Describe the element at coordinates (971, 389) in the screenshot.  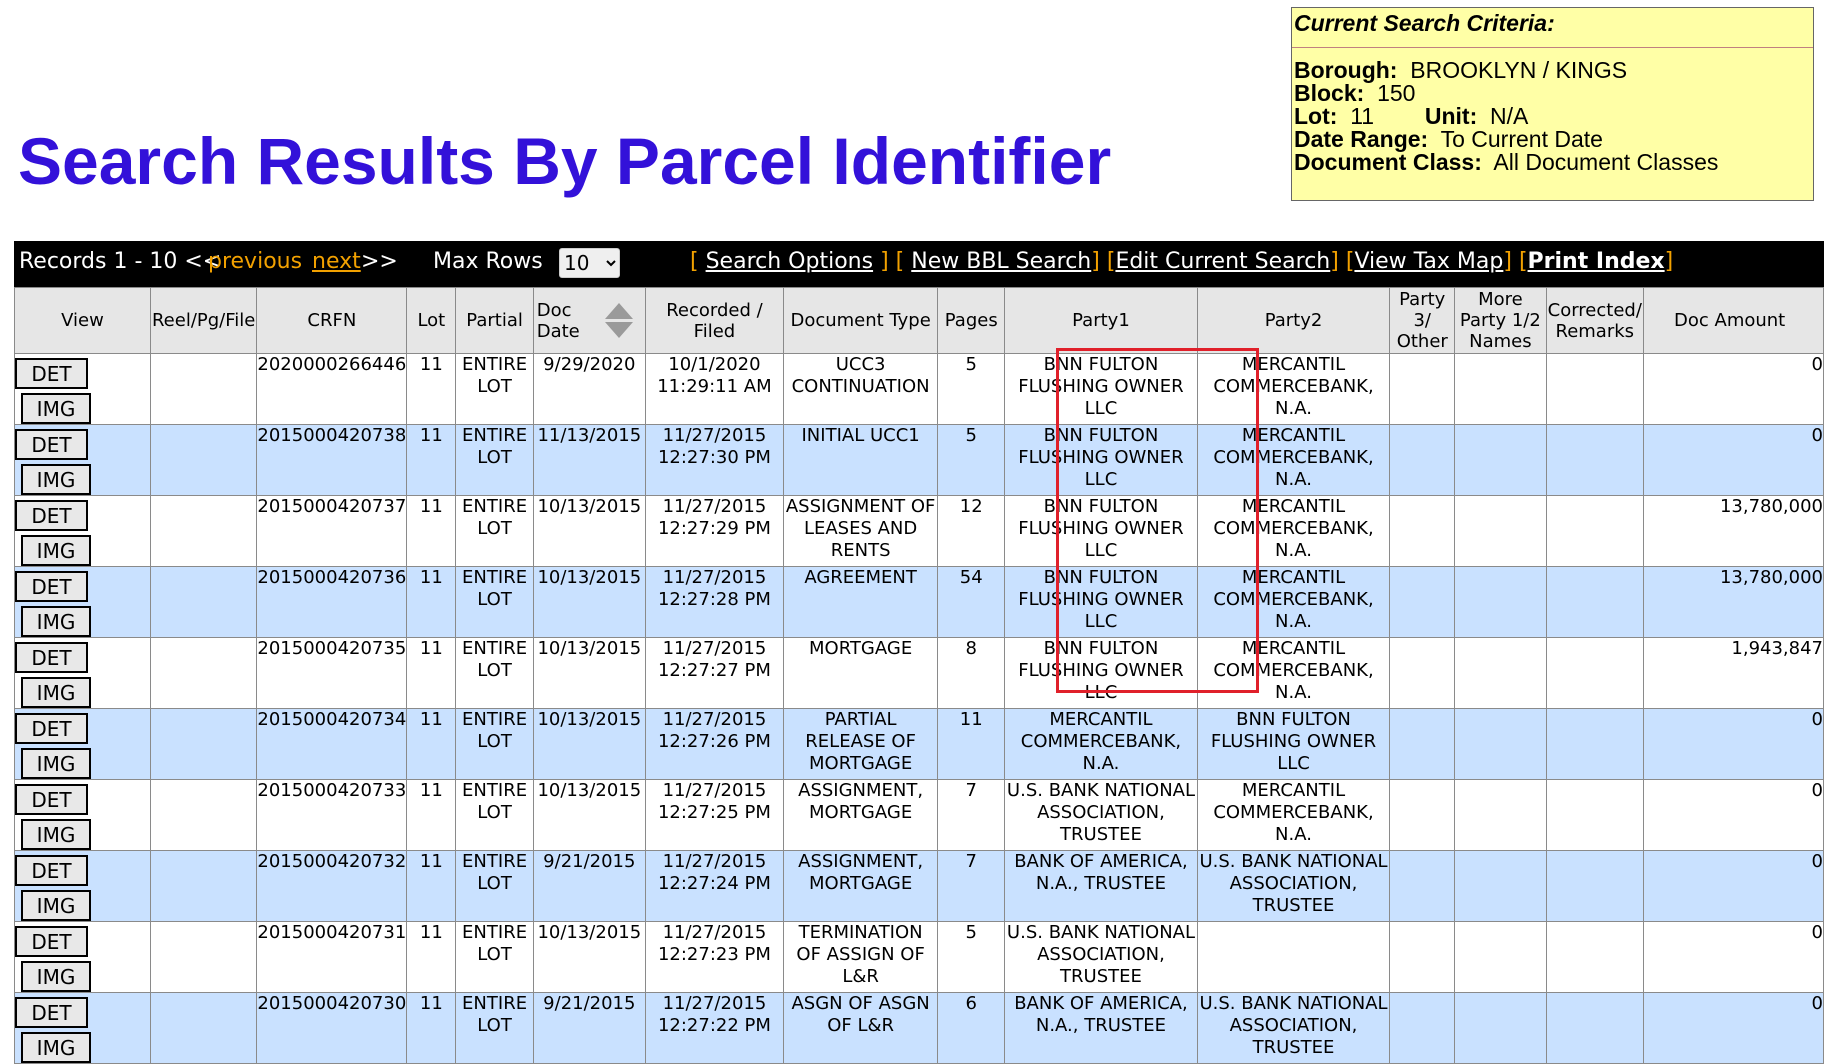
I see `pages-cell: 5` at that location.